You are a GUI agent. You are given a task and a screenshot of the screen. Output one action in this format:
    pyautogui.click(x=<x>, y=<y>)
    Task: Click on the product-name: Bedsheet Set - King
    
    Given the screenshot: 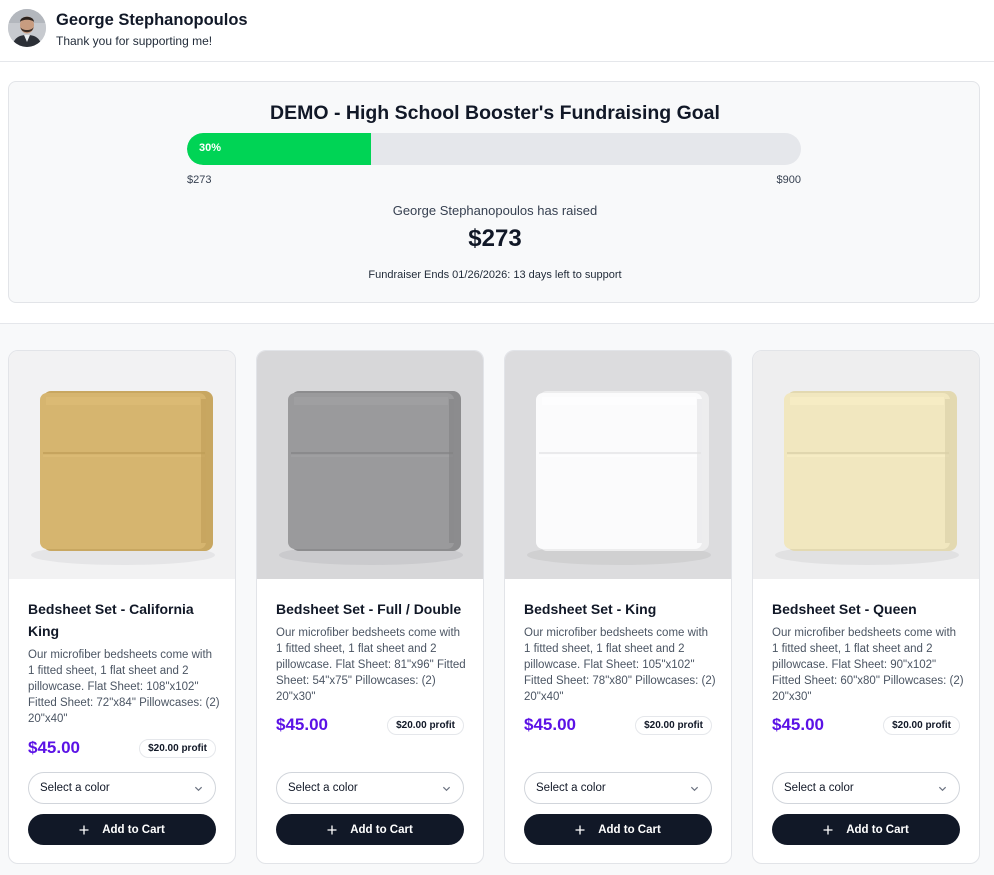 What is the action you would take?
    pyautogui.click(x=590, y=609)
    